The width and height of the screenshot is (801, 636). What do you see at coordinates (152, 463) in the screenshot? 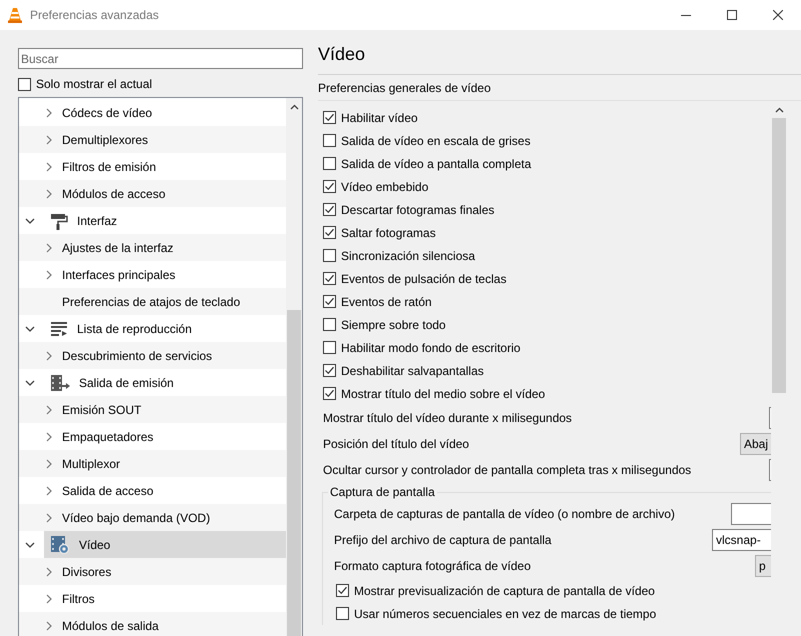
I see `tree-item: Multiplexor` at bounding box center [152, 463].